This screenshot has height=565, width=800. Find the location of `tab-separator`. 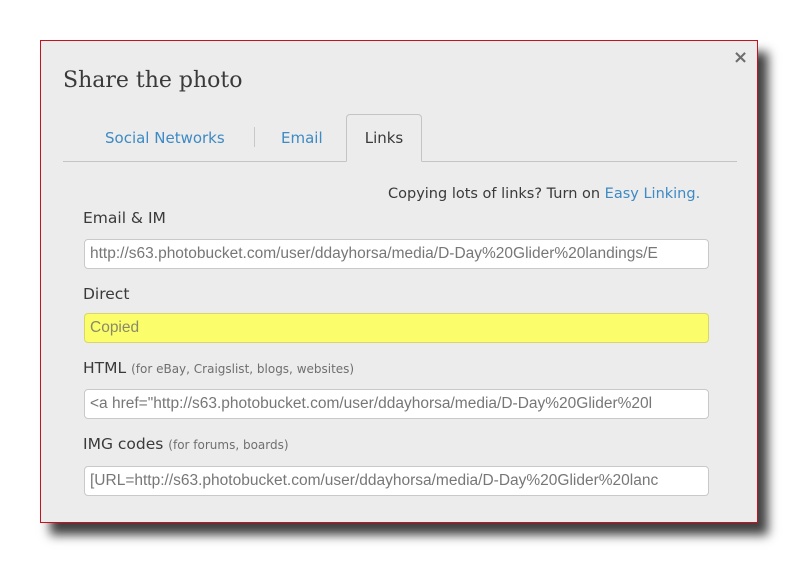

tab-separator is located at coordinates (254, 137).